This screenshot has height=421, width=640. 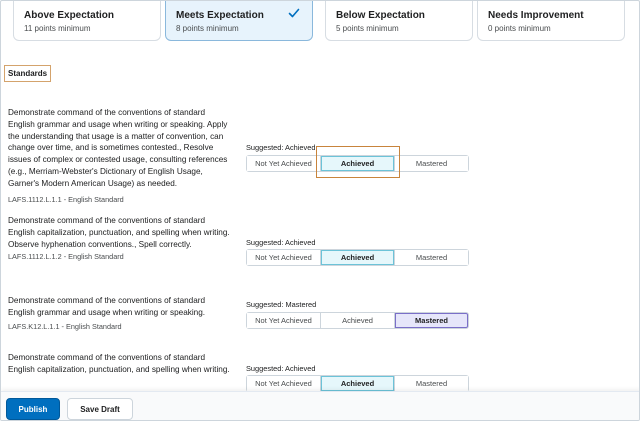 I want to click on level-card-meets-expectation: Meets Expectation 8 points minimum, so click(x=239, y=21).